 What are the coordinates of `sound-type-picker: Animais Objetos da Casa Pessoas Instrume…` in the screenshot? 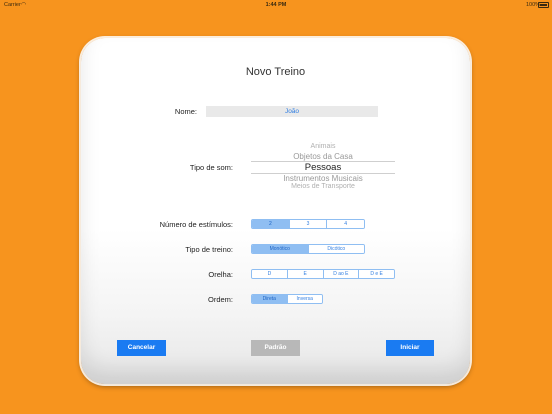 It's located at (323, 166).